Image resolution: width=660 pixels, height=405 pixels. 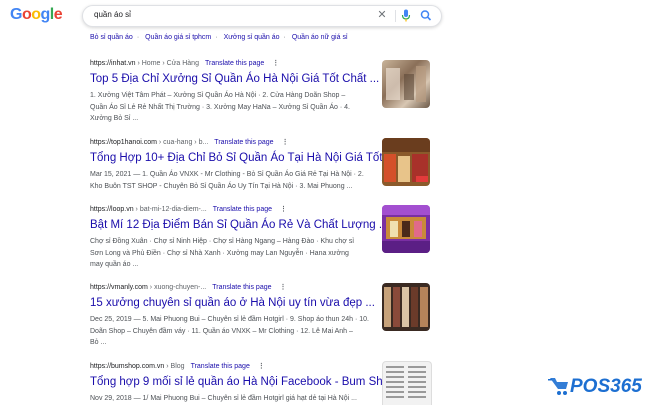 I want to click on pos365-logo: POS365, so click(x=595, y=386).